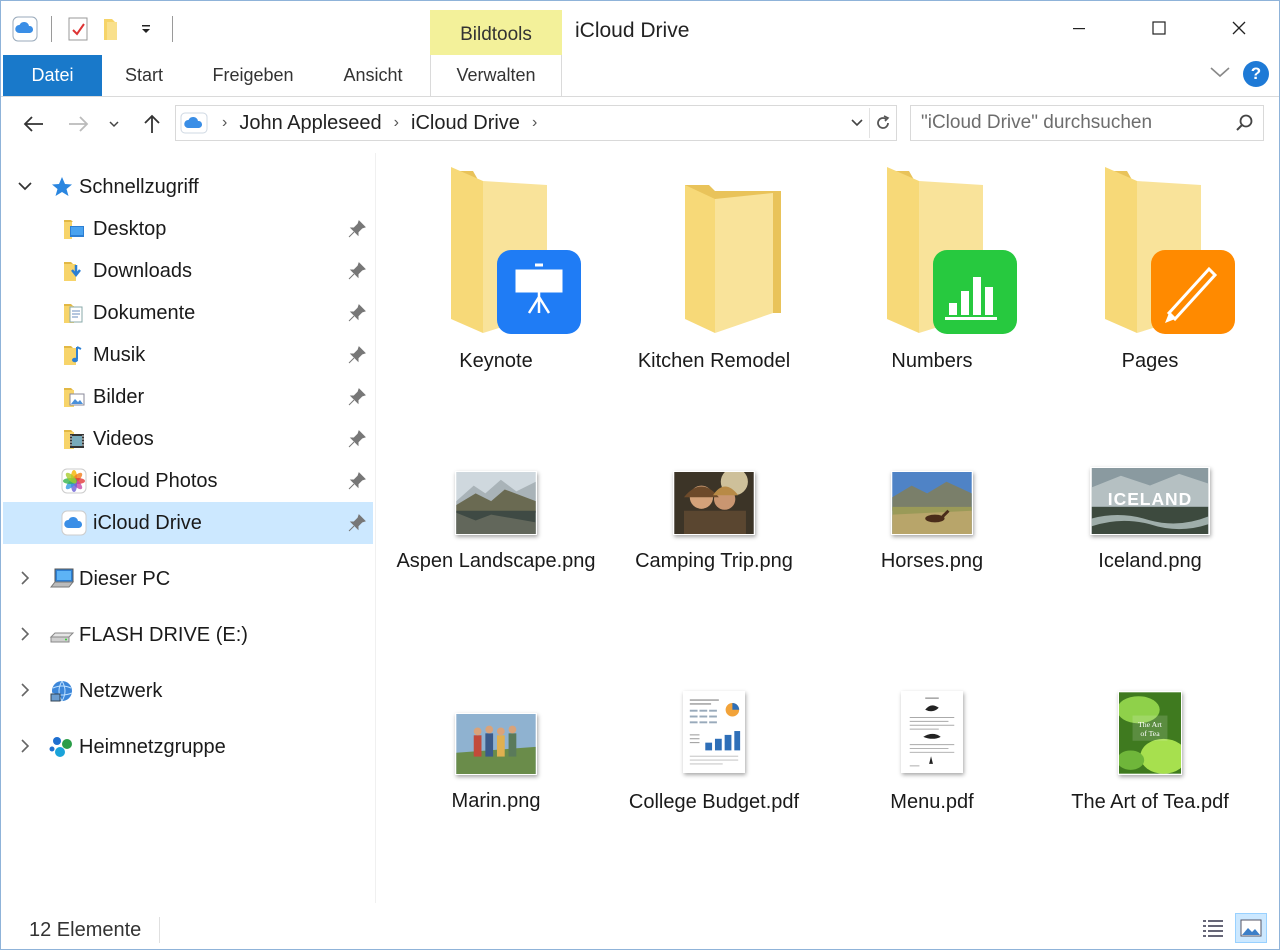  What do you see at coordinates (496, 778) in the screenshot?
I see `file-item-marin: Marin.png` at bounding box center [496, 778].